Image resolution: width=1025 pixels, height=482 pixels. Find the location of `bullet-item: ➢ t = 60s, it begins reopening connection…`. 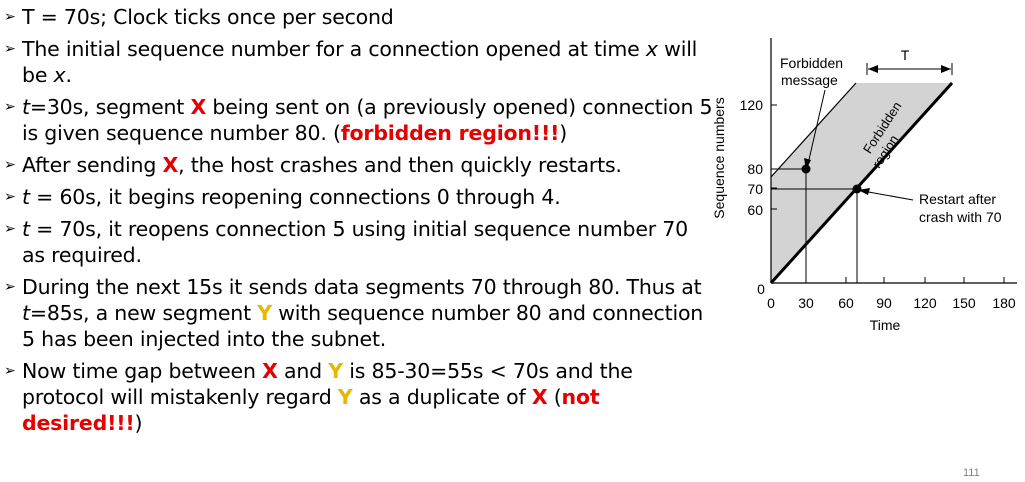

bullet-item: ➢ t = 60s, it begins reopening connection… is located at coordinates (359, 197).